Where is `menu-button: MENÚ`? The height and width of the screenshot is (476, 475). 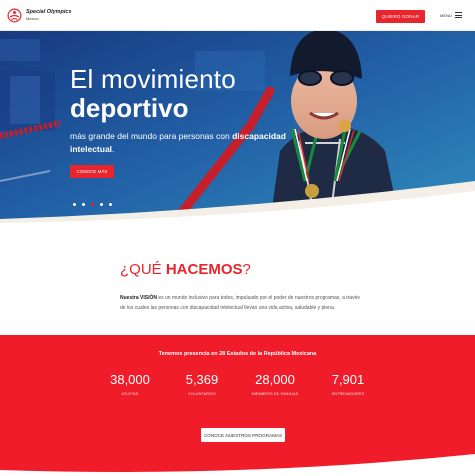
menu-button: MENÚ is located at coordinates (451, 15).